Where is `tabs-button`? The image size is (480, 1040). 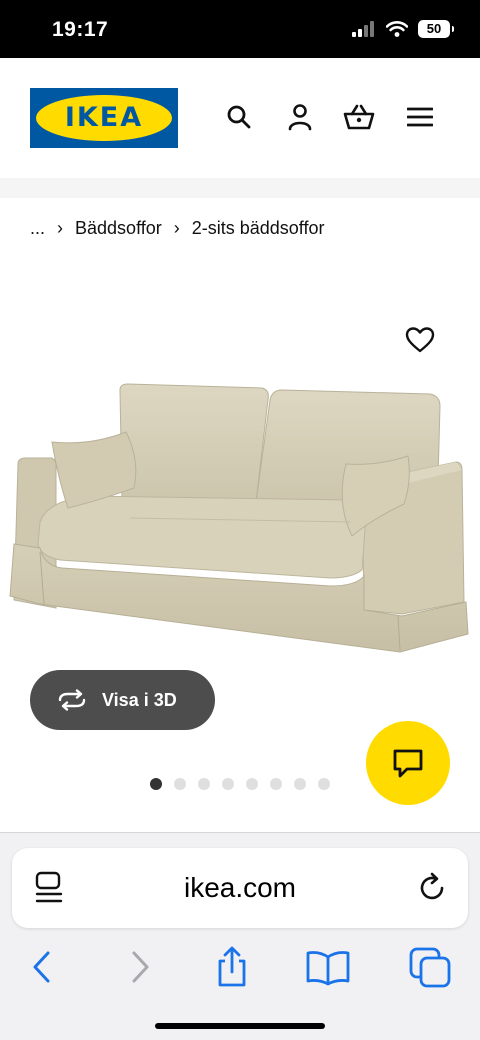
tabs-button is located at coordinates (430, 967).